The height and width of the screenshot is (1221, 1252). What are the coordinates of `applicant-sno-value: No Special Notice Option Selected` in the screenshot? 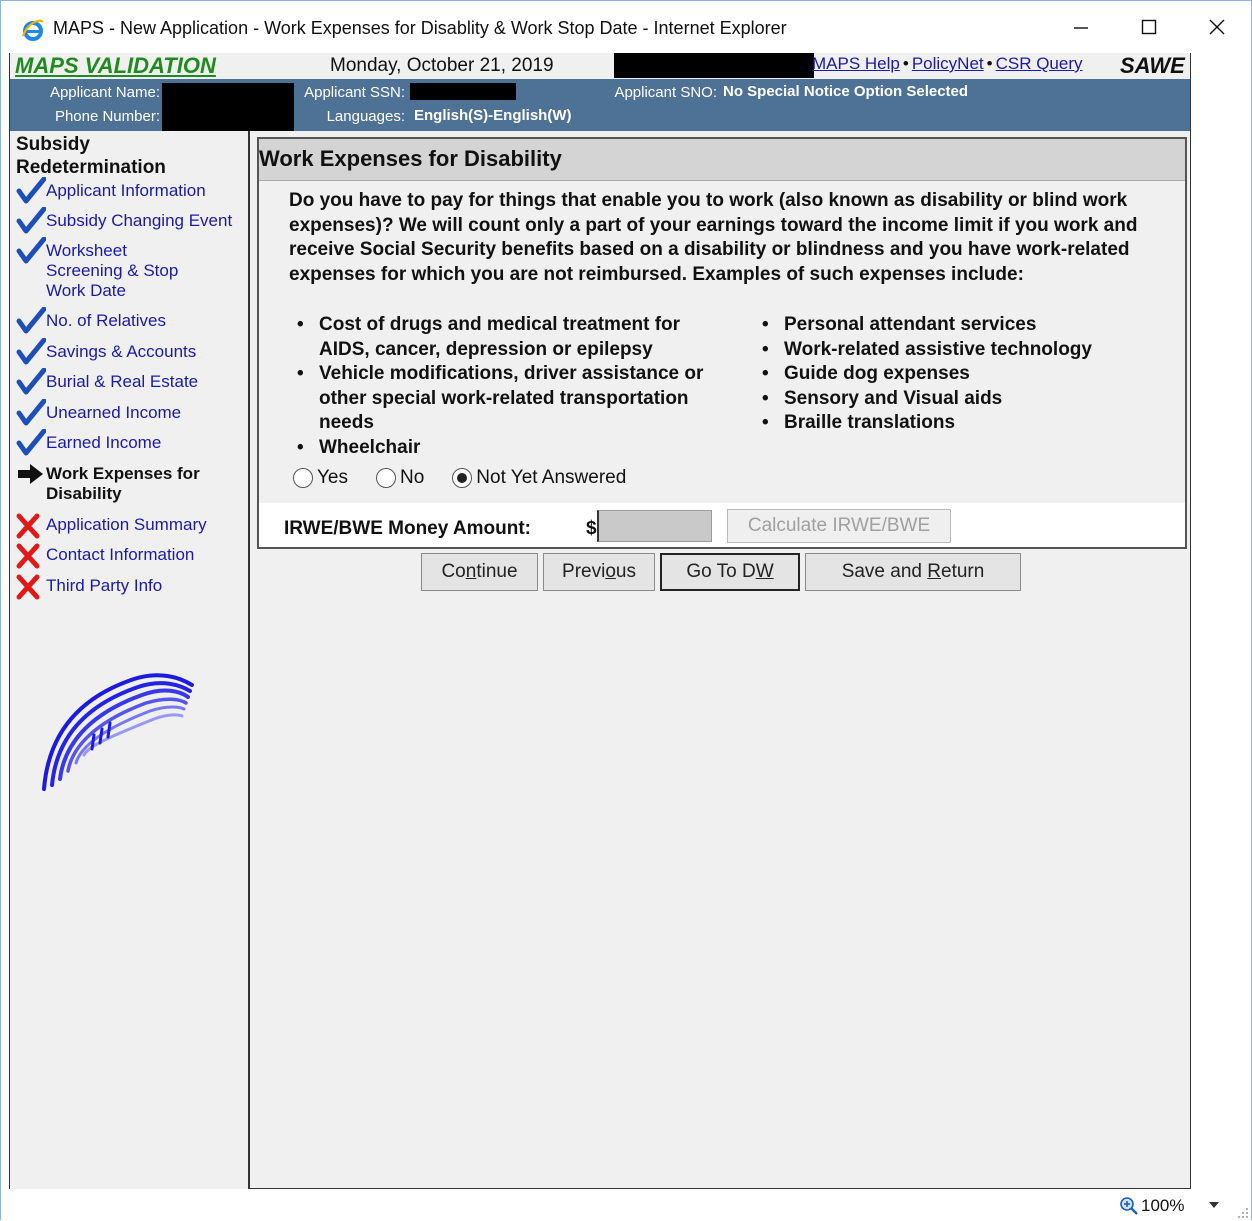 It's located at (846, 91).